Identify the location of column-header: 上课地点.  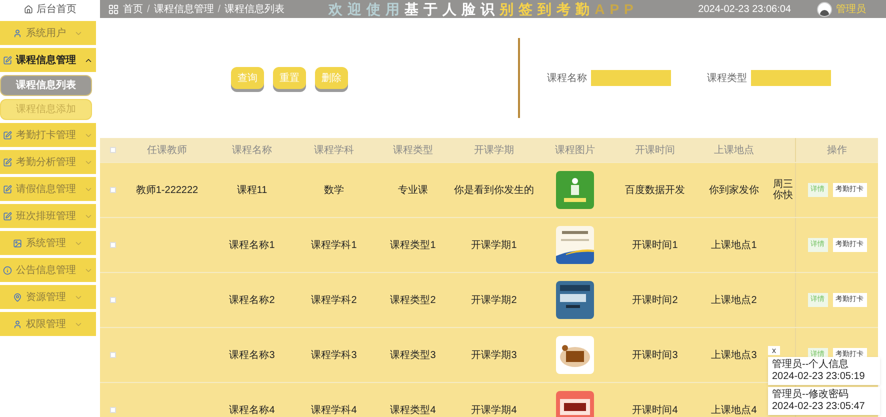
(734, 151).